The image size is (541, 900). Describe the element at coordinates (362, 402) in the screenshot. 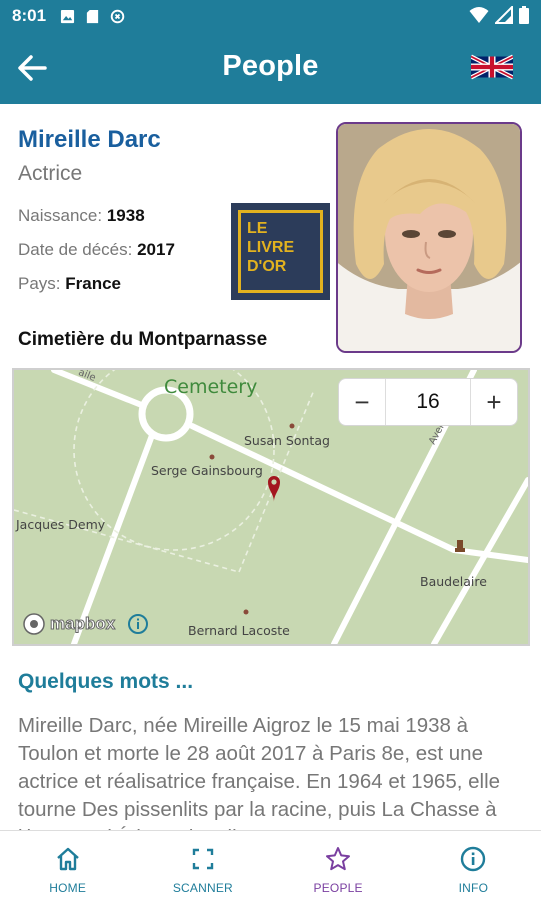

I see `zoom-out-button: −` at that location.